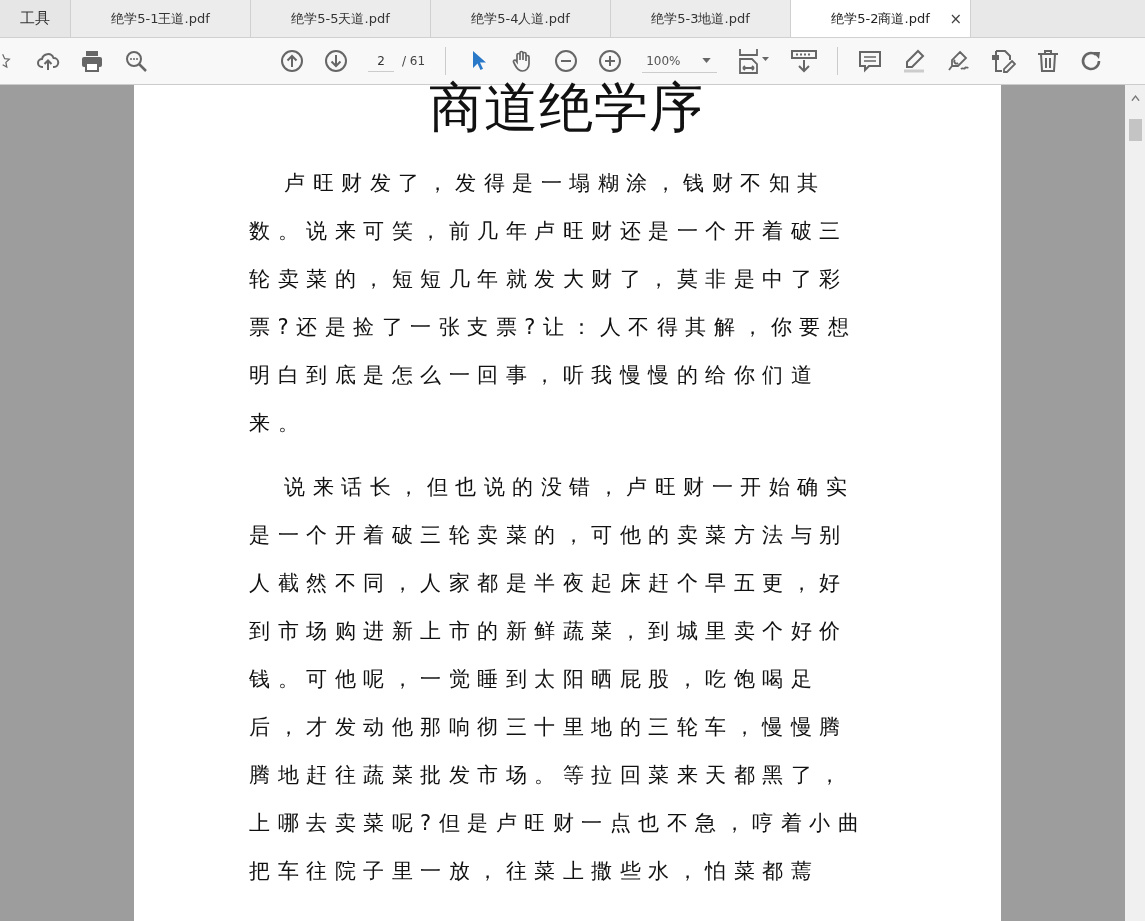 The width and height of the screenshot is (1145, 921). I want to click on edit-document-icon, so click(1003, 61).